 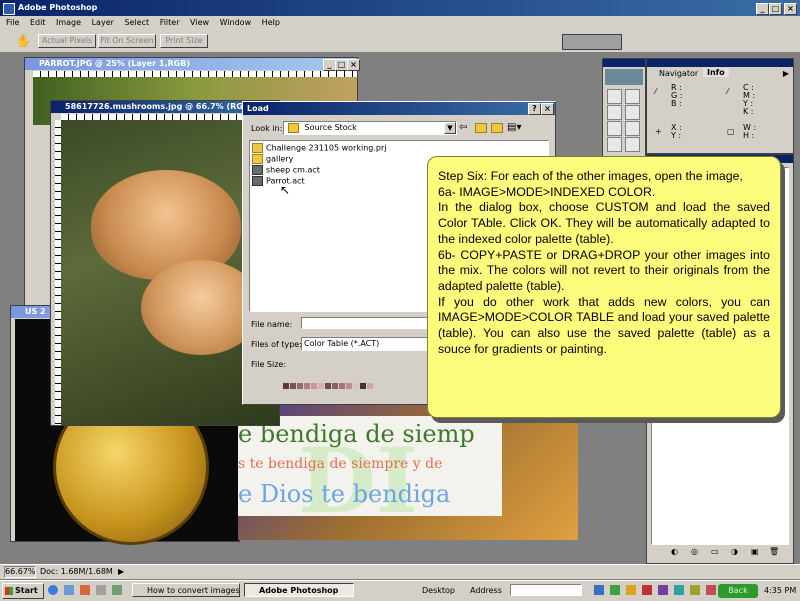 What do you see at coordinates (103, 22) in the screenshot?
I see `menu-layer: Layer` at bounding box center [103, 22].